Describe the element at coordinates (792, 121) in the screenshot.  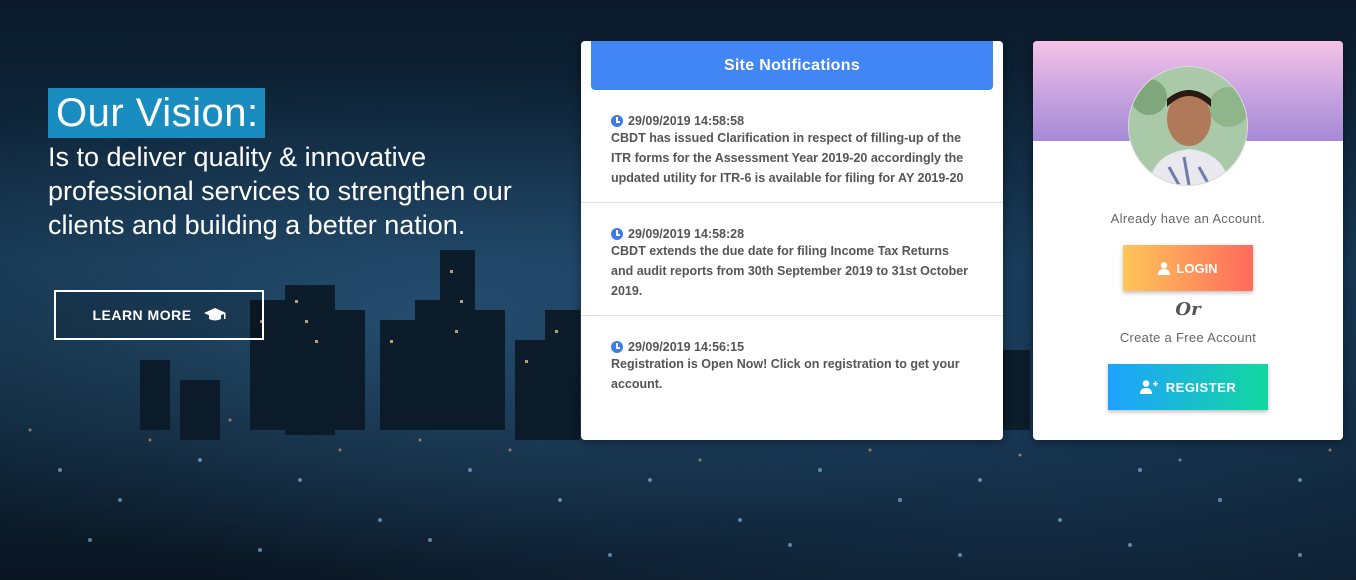
I see `notification-date: 29/09/2019 14:58:58` at that location.